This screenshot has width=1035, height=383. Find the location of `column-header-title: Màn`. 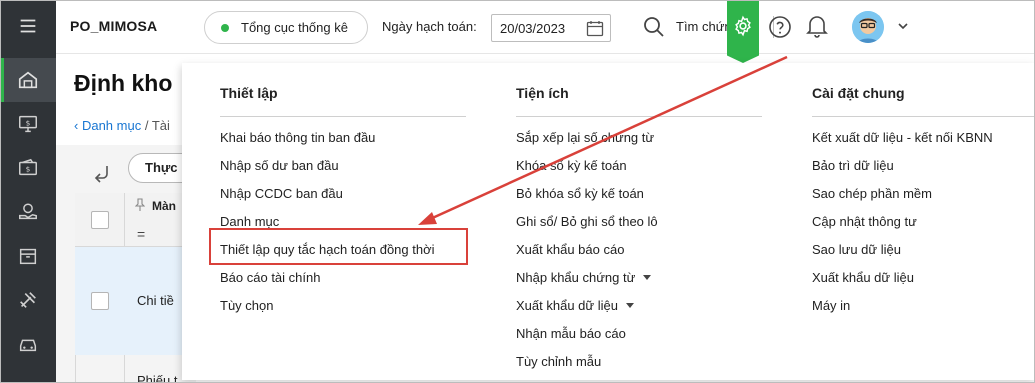

column-header-title: Màn is located at coordinates (164, 206).